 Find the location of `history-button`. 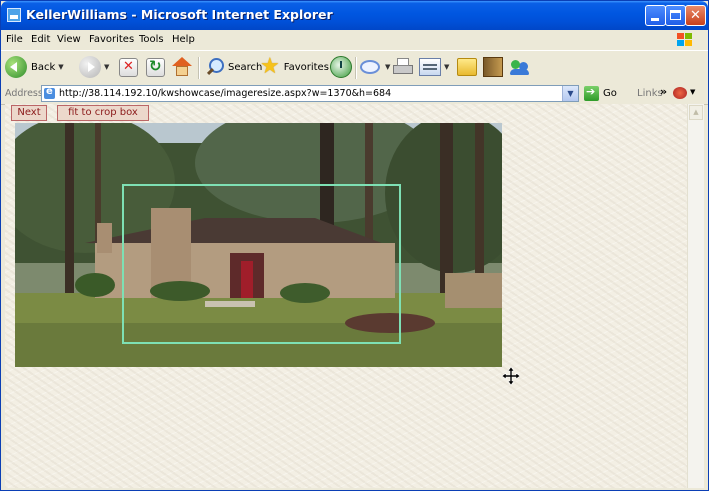

history-button is located at coordinates (341, 67).